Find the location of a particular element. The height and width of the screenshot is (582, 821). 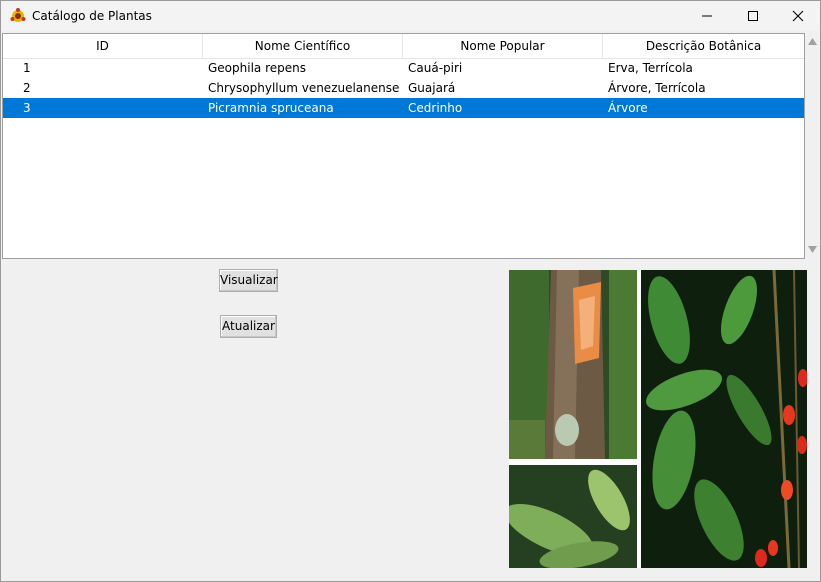

cell-id: 1 is located at coordinates (27, 68).